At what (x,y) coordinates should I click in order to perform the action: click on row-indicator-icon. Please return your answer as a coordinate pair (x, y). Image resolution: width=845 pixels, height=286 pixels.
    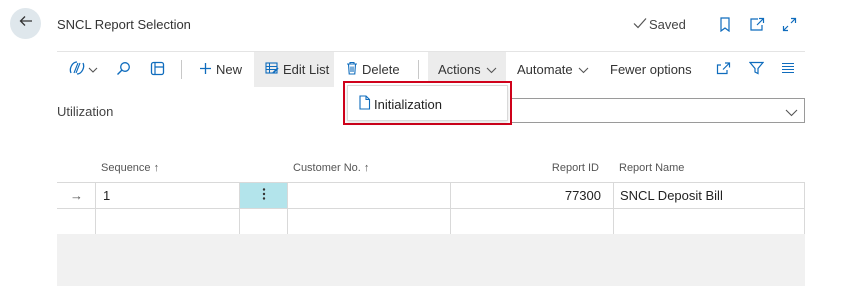
    Looking at the image, I should click on (76, 222).